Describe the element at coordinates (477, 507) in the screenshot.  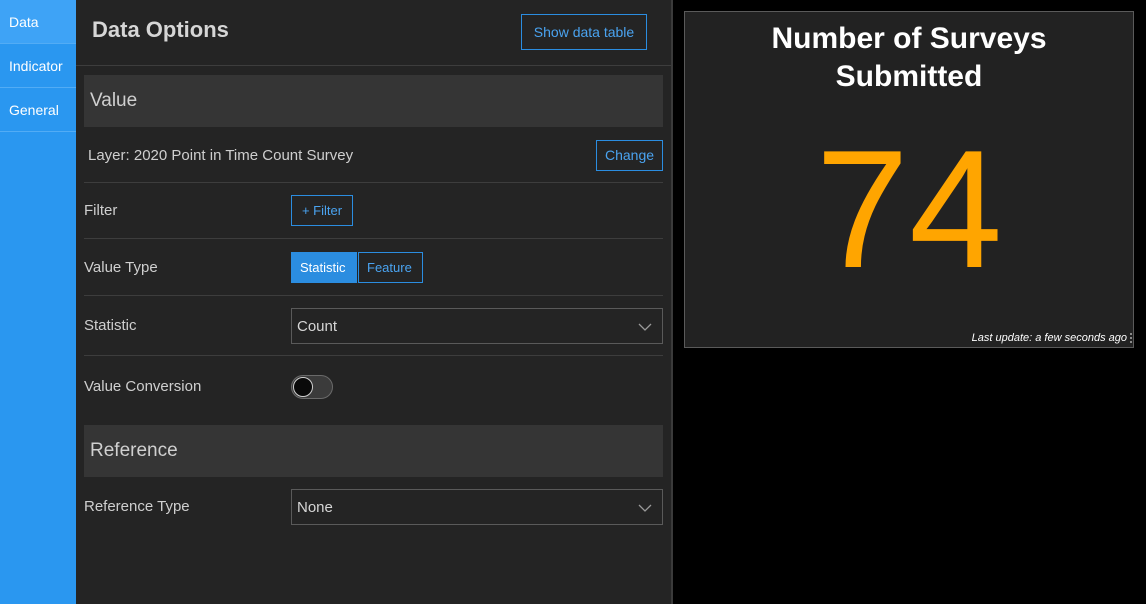
I see `reference-type-select: None` at that location.